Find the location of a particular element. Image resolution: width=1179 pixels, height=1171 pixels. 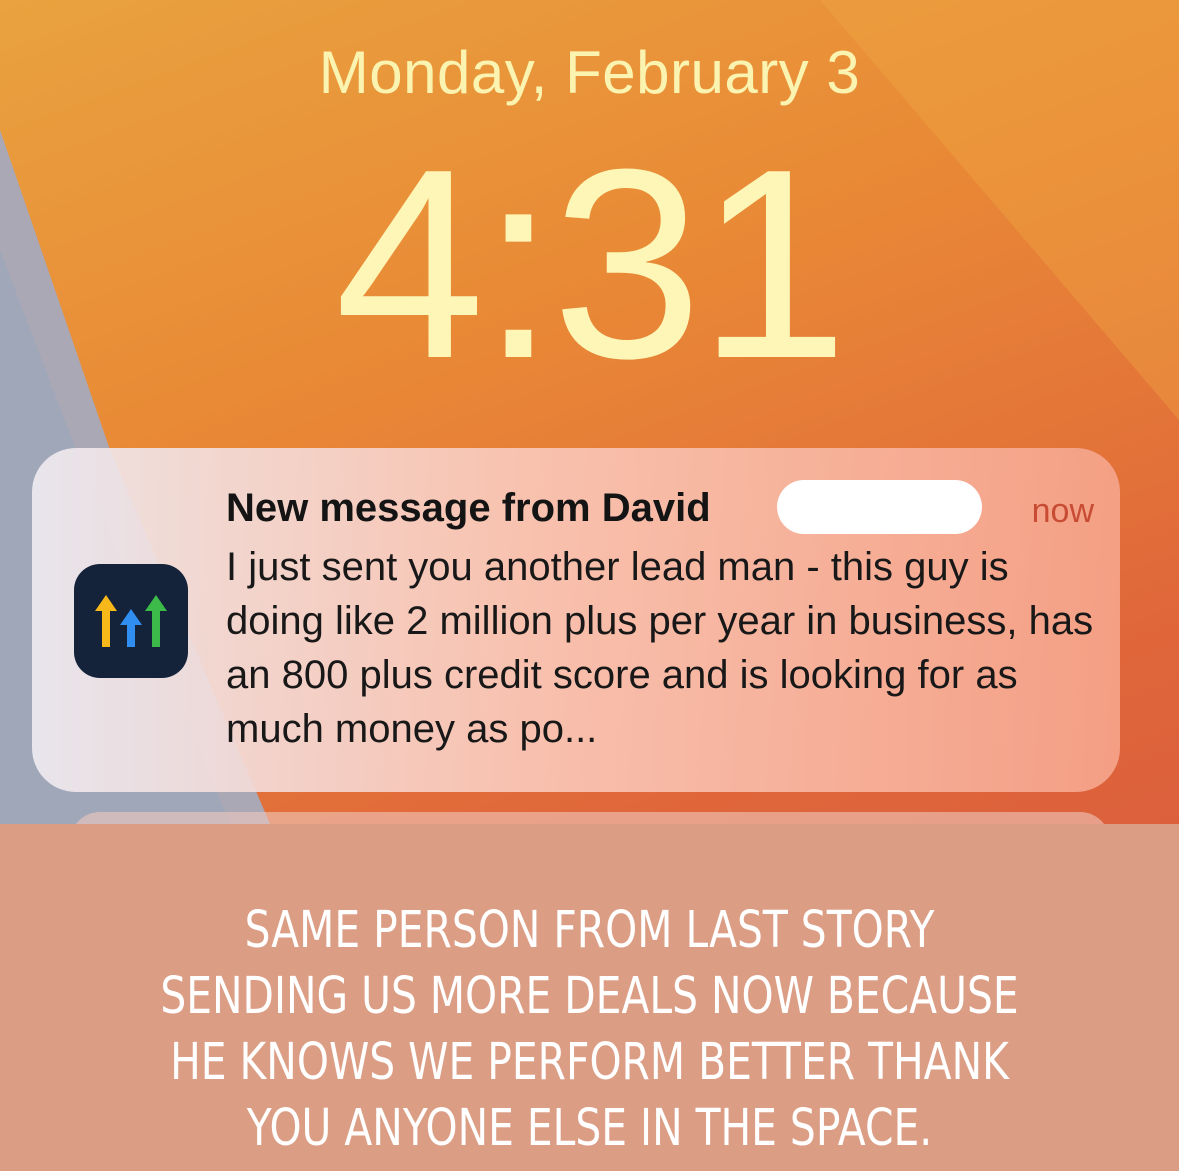

notification-timestamp: now is located at coordinates (1062, 511).